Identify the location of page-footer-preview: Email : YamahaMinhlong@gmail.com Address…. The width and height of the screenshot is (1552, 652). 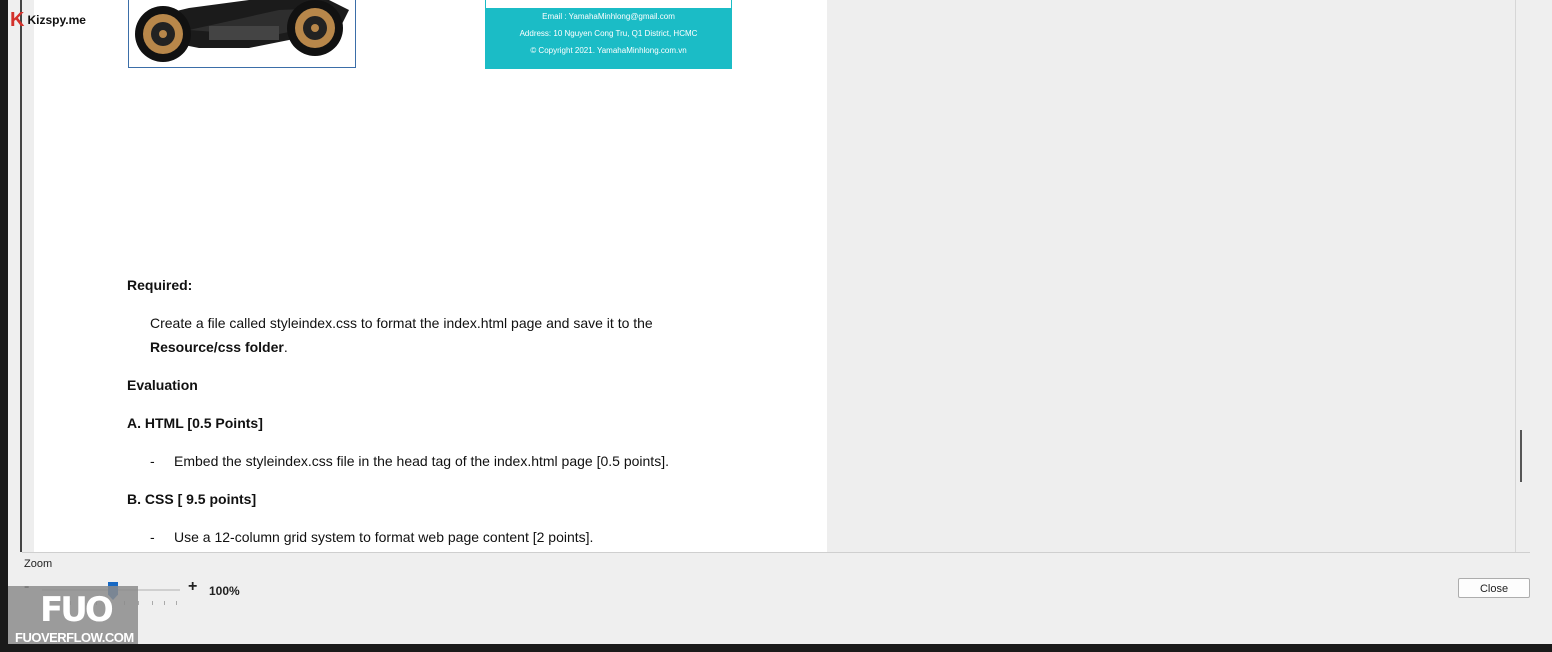
(608, 34).